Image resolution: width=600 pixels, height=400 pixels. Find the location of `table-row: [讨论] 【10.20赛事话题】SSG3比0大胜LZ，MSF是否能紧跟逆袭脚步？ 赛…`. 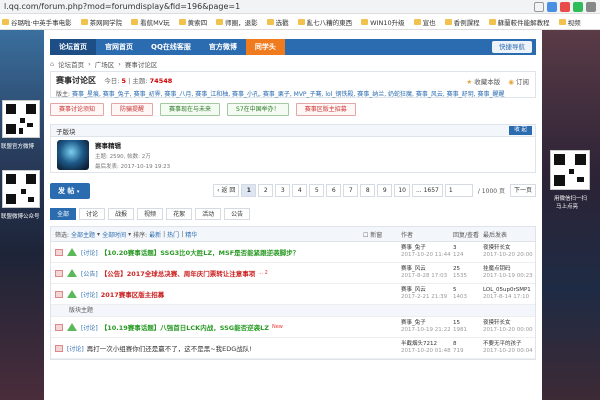

table-row: [讨论] 【10.20赛事话题】SSG3比0大胜LZ，MSF是否能紧跟逆袭脚步？ 赛… is located at coordinates (293, 252).